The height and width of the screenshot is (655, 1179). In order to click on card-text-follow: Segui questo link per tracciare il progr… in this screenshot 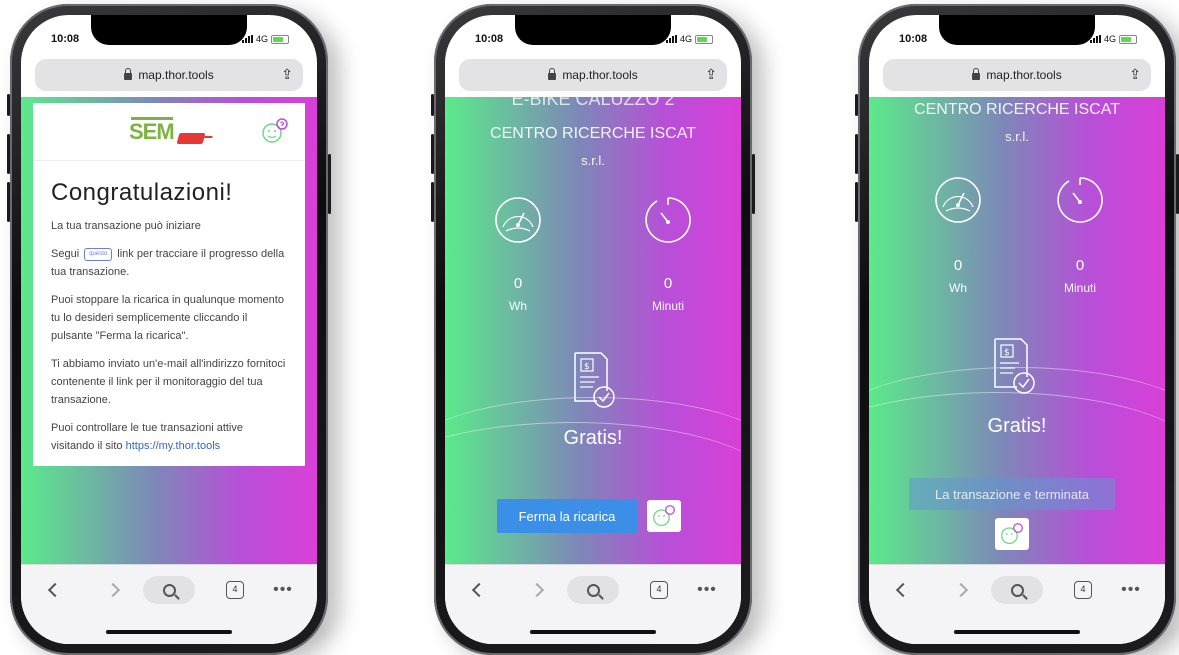, I will do `click(169, 263)`.